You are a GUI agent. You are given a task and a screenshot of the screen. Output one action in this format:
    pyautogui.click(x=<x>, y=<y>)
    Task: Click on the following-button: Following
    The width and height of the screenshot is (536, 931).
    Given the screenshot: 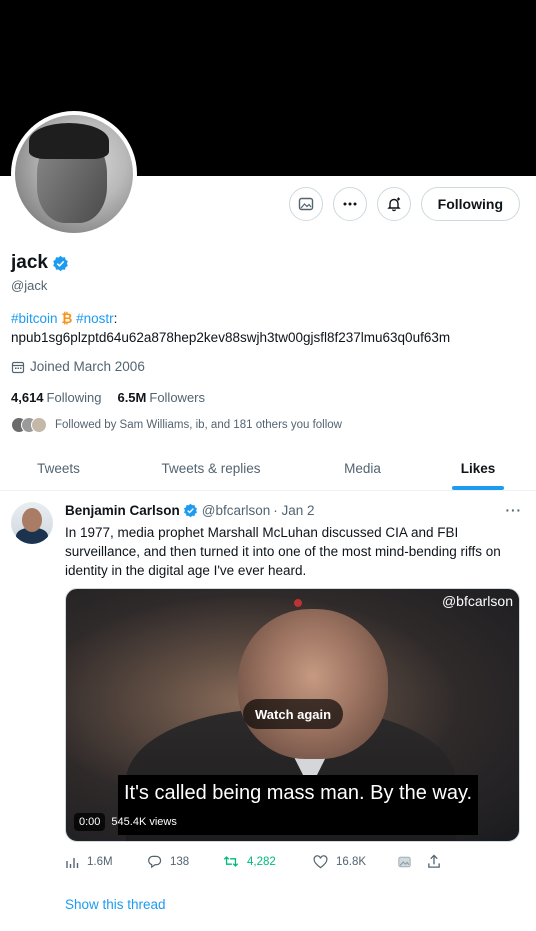 What is the action you would take?
    pyautogui.click(x=470, y=204)
    